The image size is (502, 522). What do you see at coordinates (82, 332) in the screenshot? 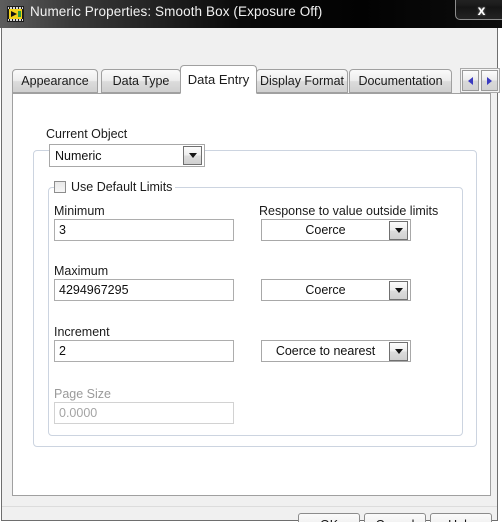
I see `increment-label: Increment` at bounding box center [82, 332].